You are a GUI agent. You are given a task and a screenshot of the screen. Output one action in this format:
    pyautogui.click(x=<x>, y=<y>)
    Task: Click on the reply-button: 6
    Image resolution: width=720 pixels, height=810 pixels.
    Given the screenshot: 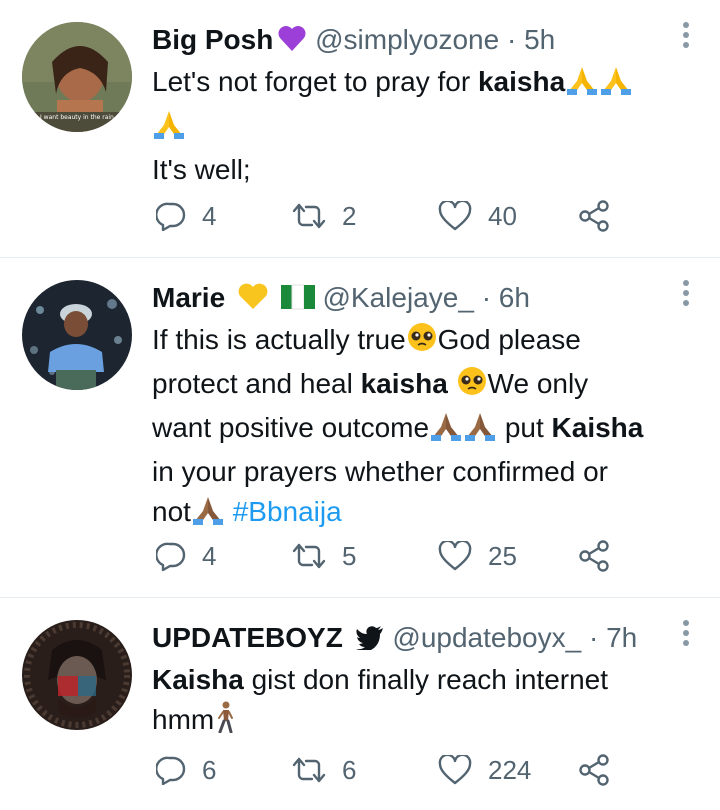 What is the action you would take?
    pyautogui.click(x=186, y=770)
    